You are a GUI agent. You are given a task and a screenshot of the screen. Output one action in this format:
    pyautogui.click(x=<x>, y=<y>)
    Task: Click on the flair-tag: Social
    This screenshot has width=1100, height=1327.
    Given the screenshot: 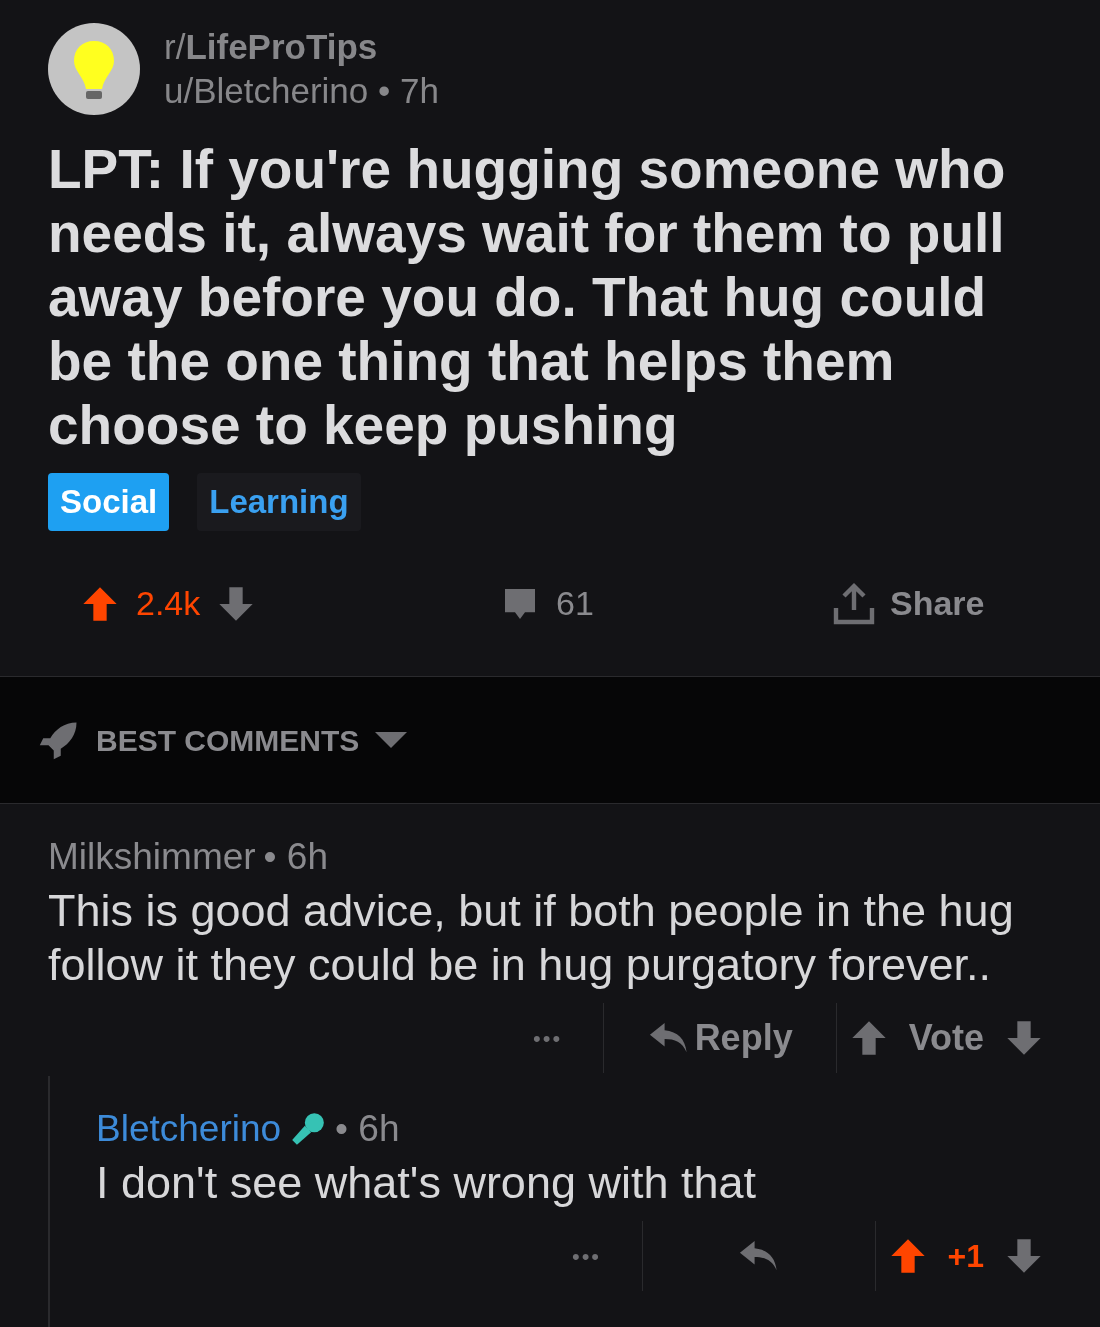 What is the action you would take?
    pyautogui.click(x=109, y=502)
    